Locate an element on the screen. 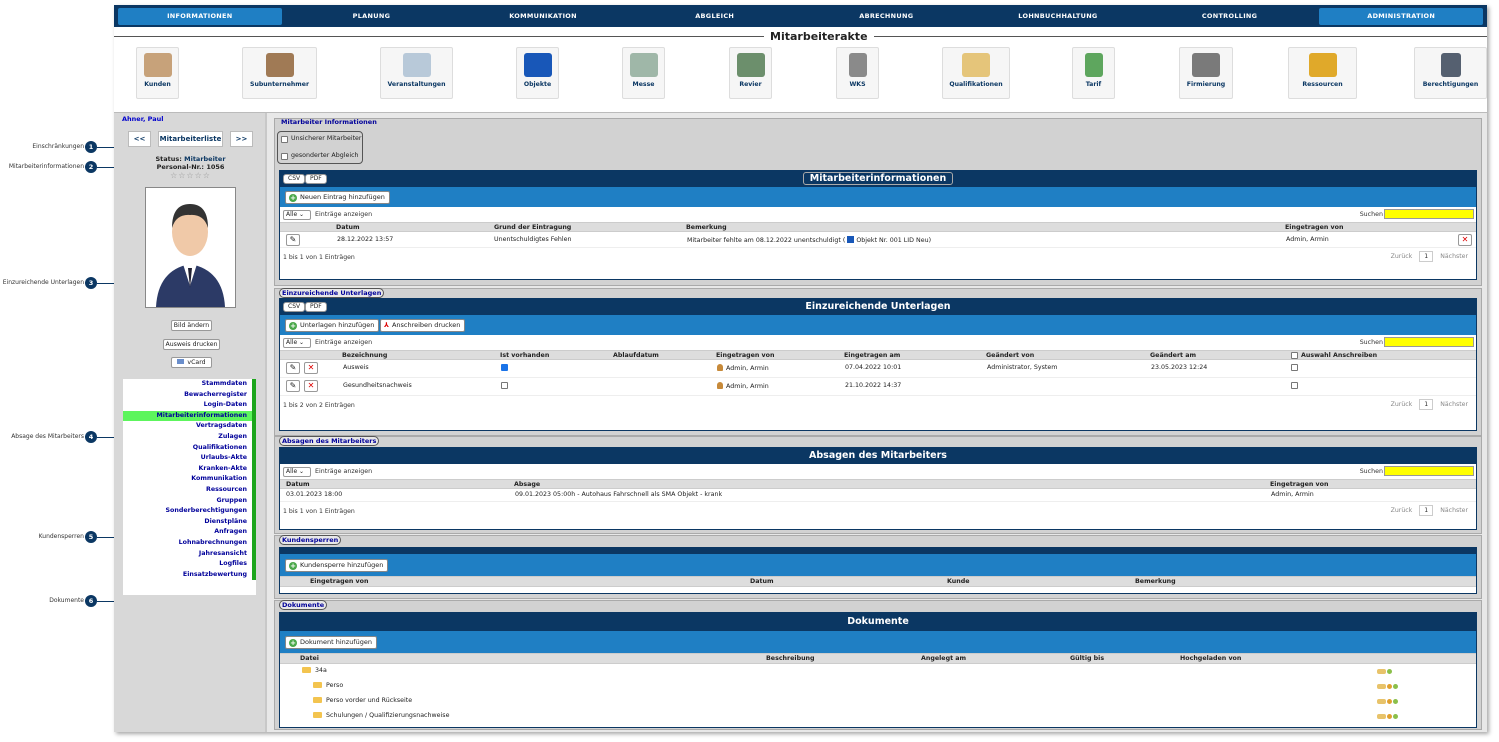 The width and height of the screenshot is (1499, 742). module-button-veranstaltungen: Veranstaltungen is located at coordinates (416, 73).